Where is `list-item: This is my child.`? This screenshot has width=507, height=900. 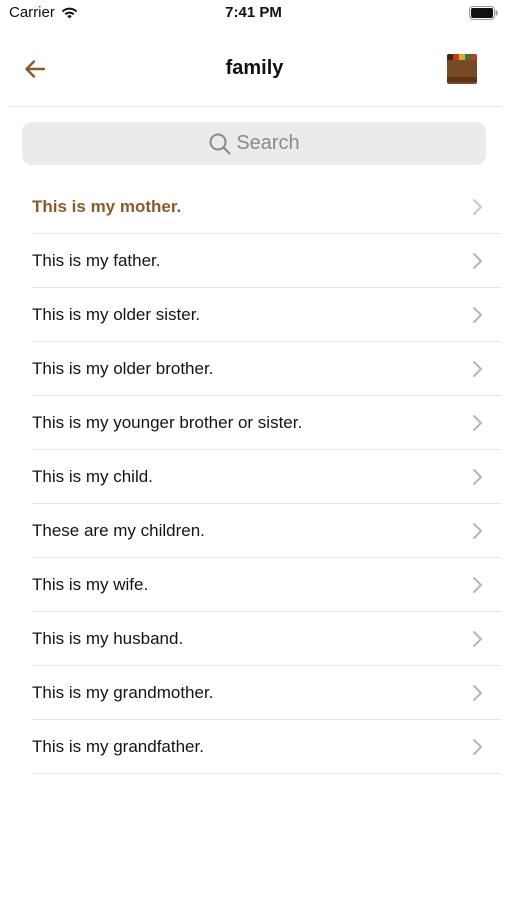 list-item: This is my child. is located at coordinates (266, 477).